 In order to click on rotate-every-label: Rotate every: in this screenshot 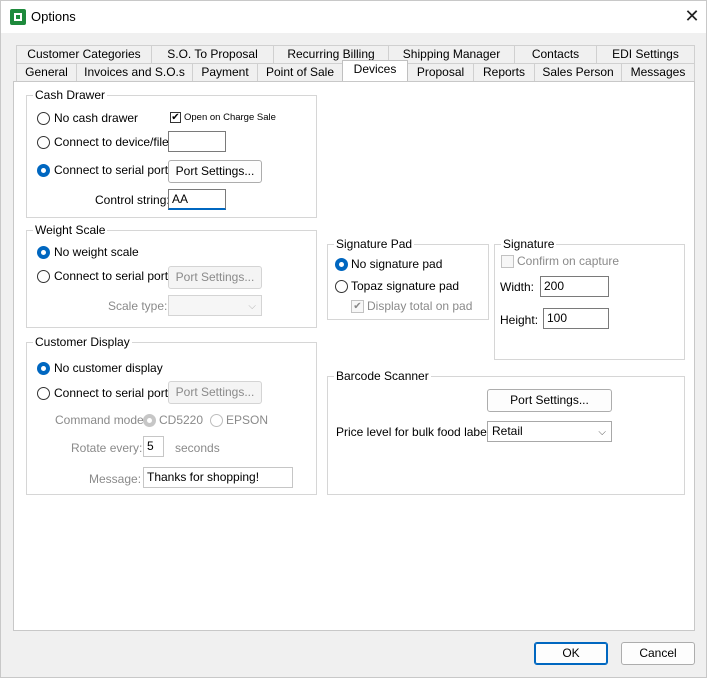, I will do `click(107, 448)`.